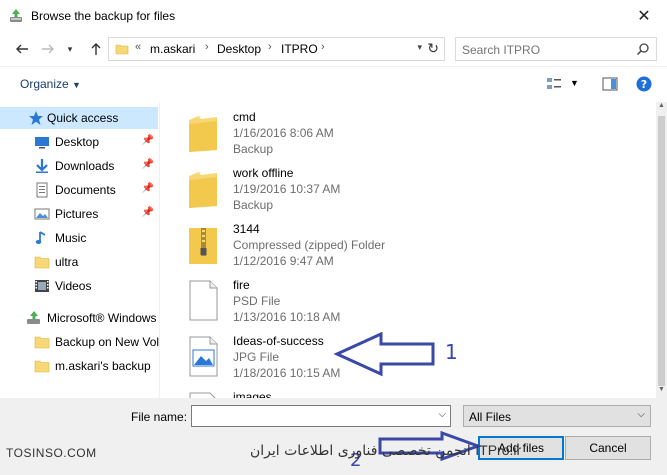  What do you see at coordinates (83, 118) in the screenshot?
I see `nav-item-label: Quick access` at bounding box center [83, 118].